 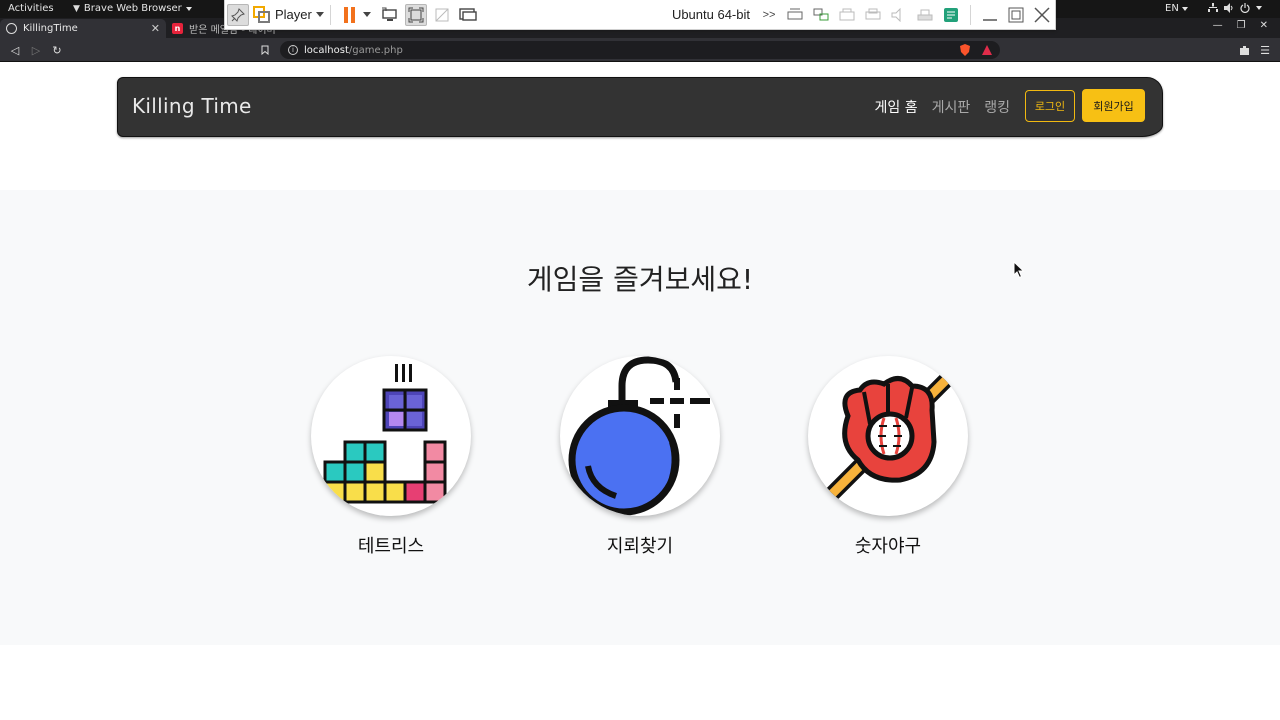 I want to click on message-log-button, so click(x=951, y=15).